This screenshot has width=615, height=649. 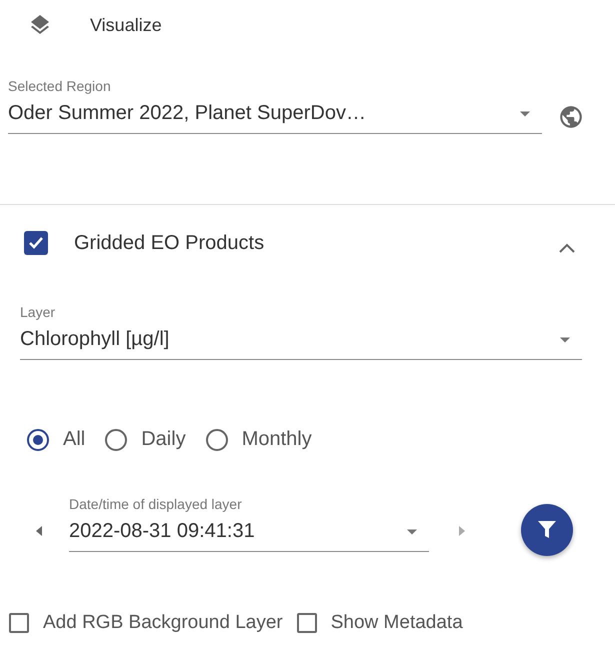 What do you see at coordinates (259, 439) in the screenshot?
I see `radio-option: Monthly` at bounding box center [259, 439].